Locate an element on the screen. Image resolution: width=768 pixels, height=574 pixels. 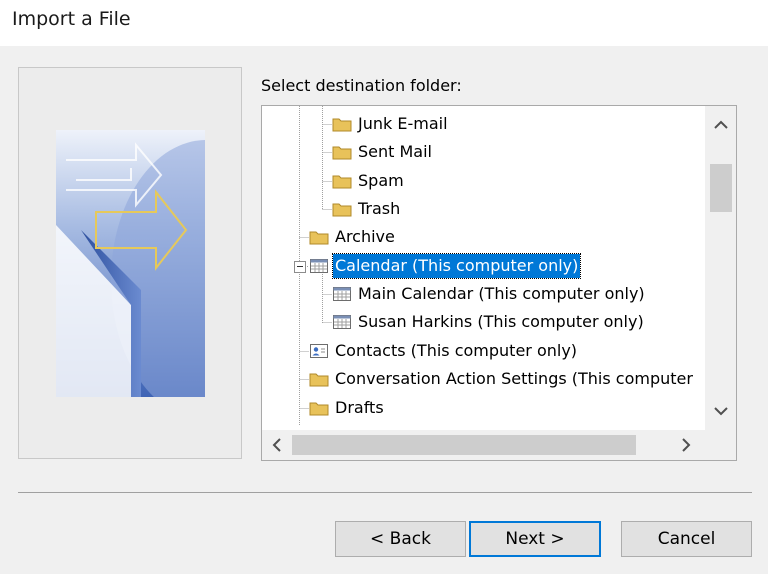
chevron-right-icon is located at coordinates (686, 445).